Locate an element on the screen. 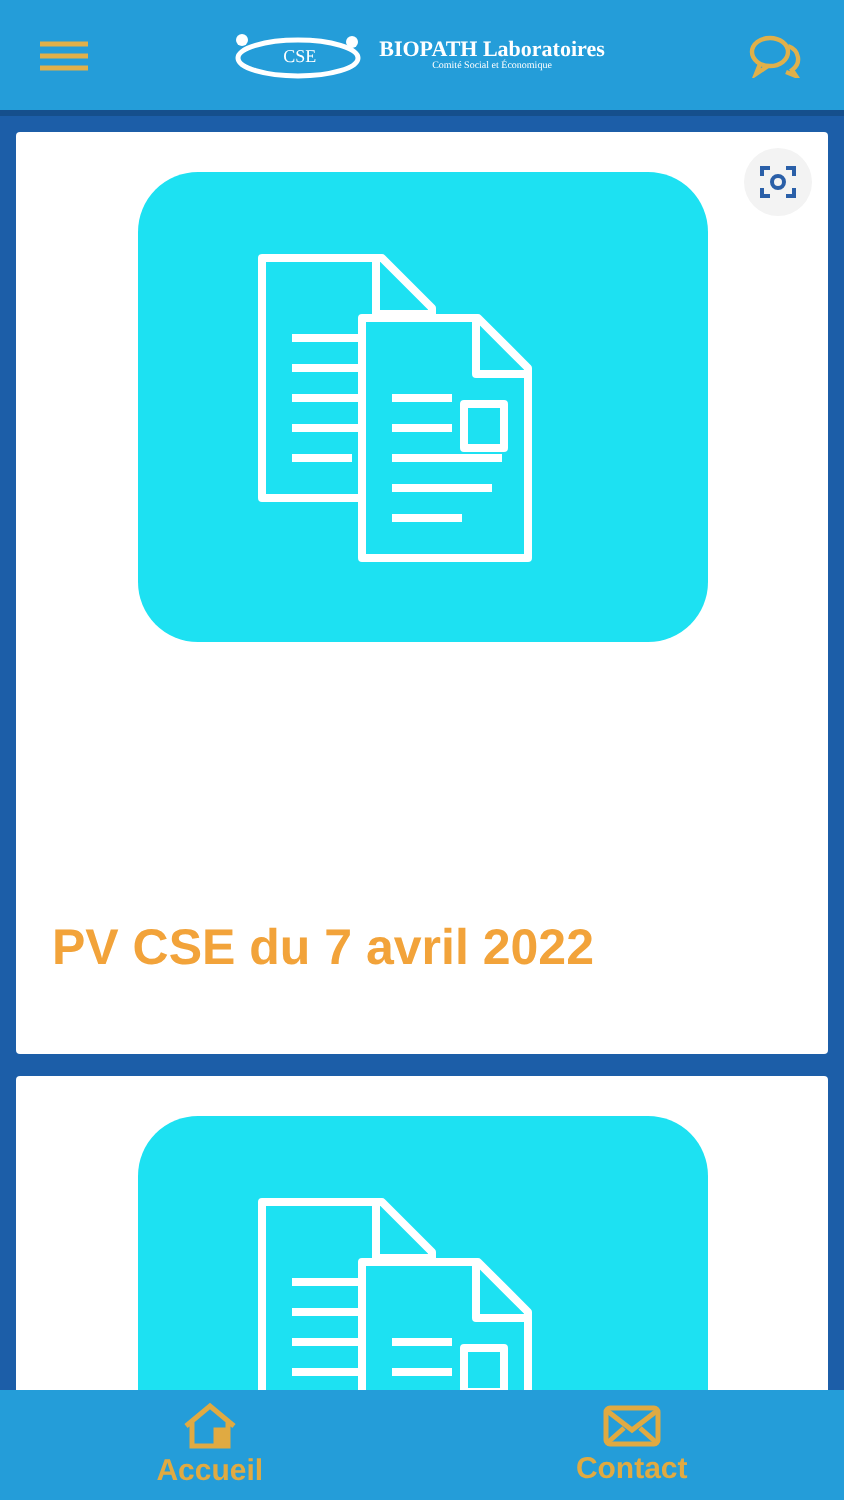 The height and width of the screenshot is (1500, 844). logo-icon is located at coordinates (297, 55).